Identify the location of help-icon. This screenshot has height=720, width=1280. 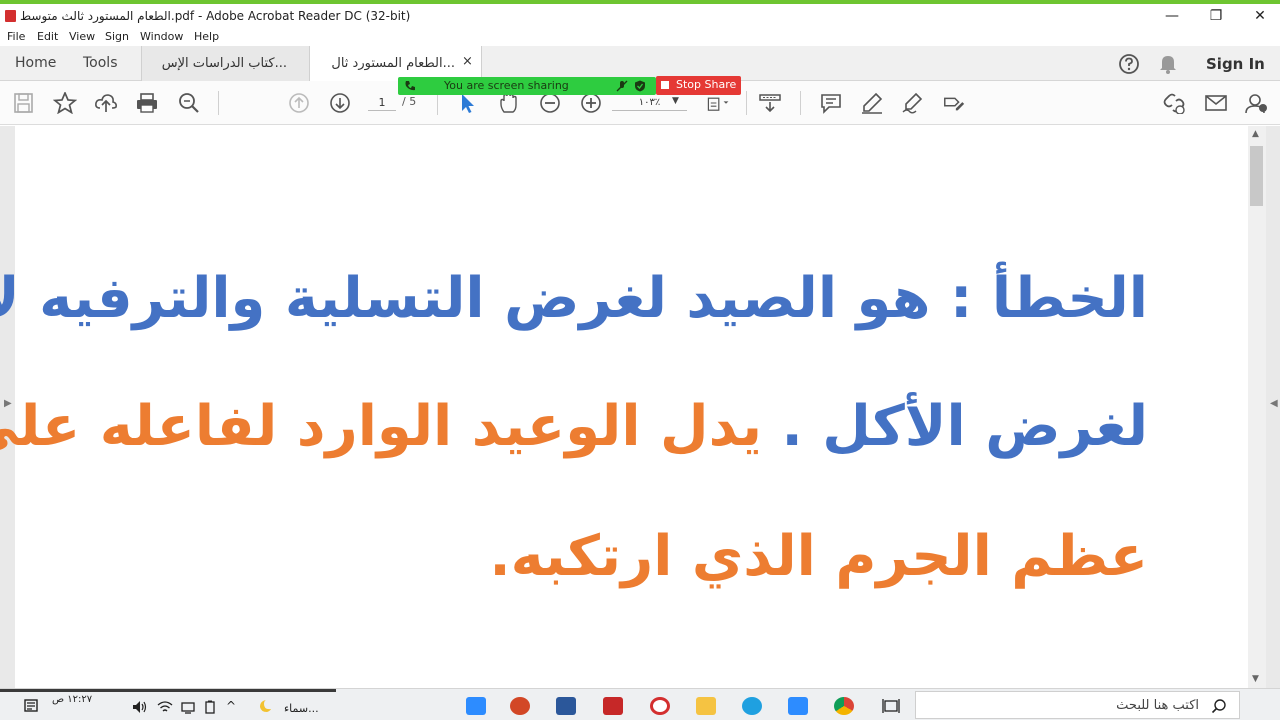
(1129, 64).